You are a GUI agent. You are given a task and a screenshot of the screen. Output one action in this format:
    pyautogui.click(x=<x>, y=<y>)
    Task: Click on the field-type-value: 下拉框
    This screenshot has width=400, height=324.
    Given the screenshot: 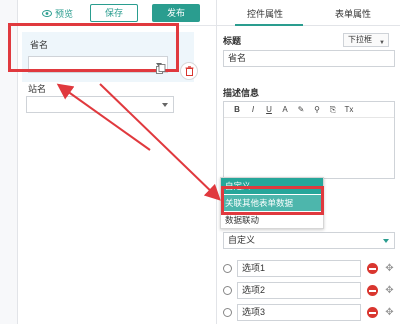 What is the action you would take?
    pyautogui.click(x=360, y=39)
    